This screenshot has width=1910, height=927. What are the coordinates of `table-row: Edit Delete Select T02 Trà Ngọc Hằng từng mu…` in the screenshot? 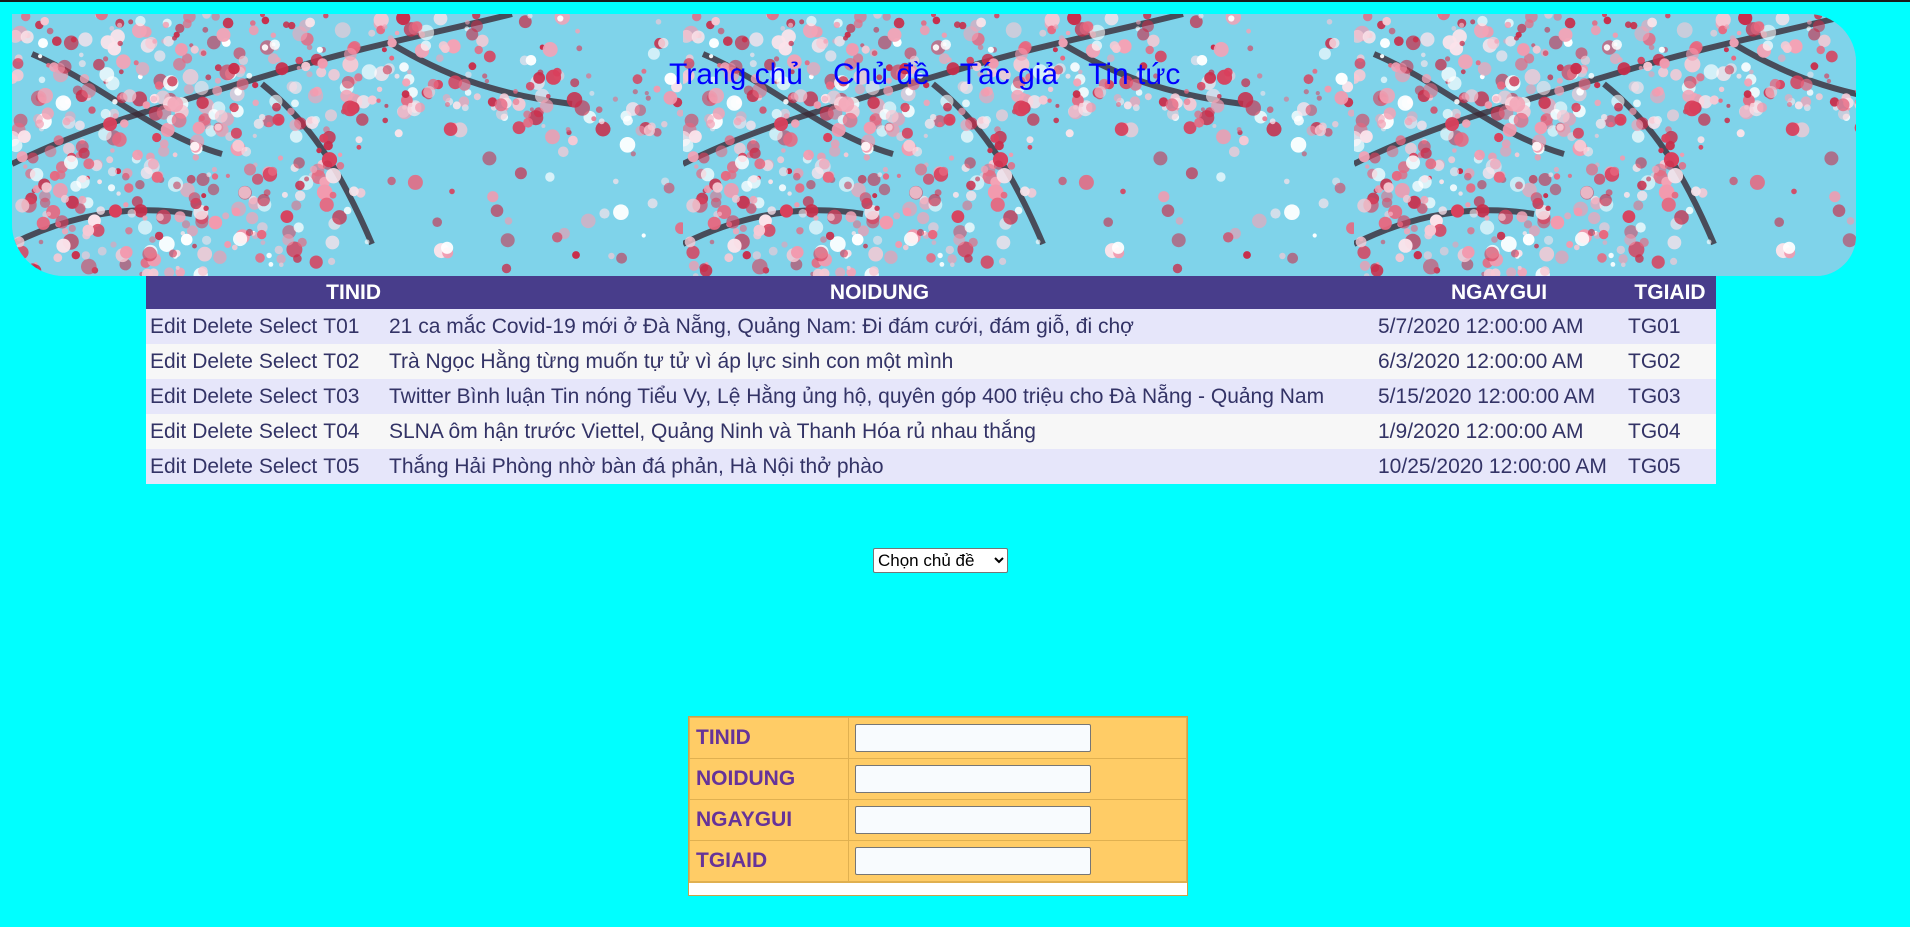 It's located at (931, 361).